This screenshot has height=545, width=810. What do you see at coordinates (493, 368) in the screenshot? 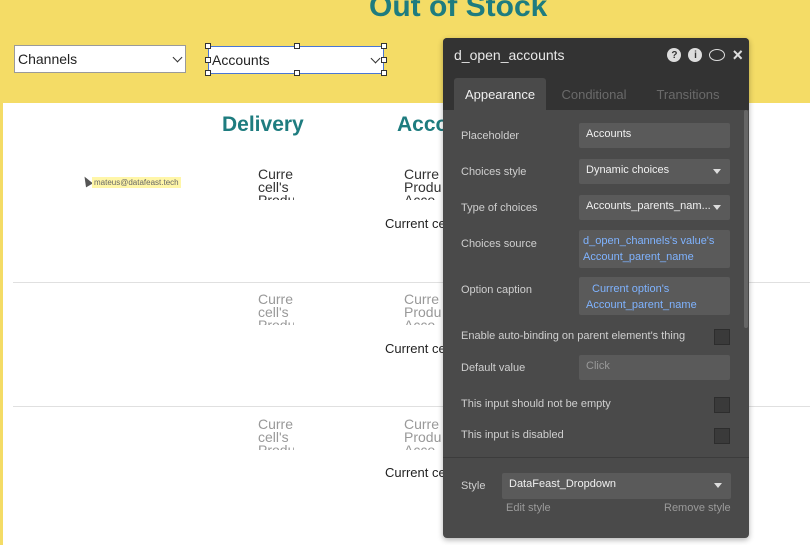
I see `default-value-label: Default value` at bounding box center [493, 368].